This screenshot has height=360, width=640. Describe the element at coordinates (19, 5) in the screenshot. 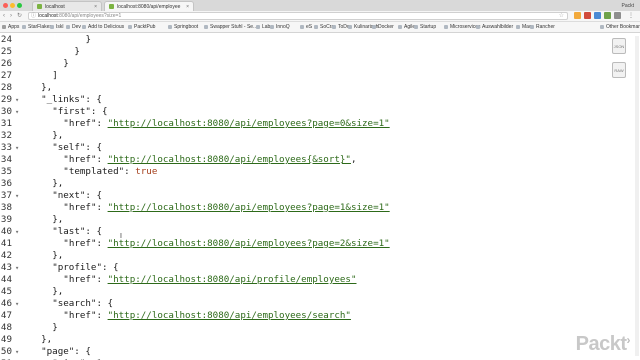

I see `maximize-window-button` at that location.